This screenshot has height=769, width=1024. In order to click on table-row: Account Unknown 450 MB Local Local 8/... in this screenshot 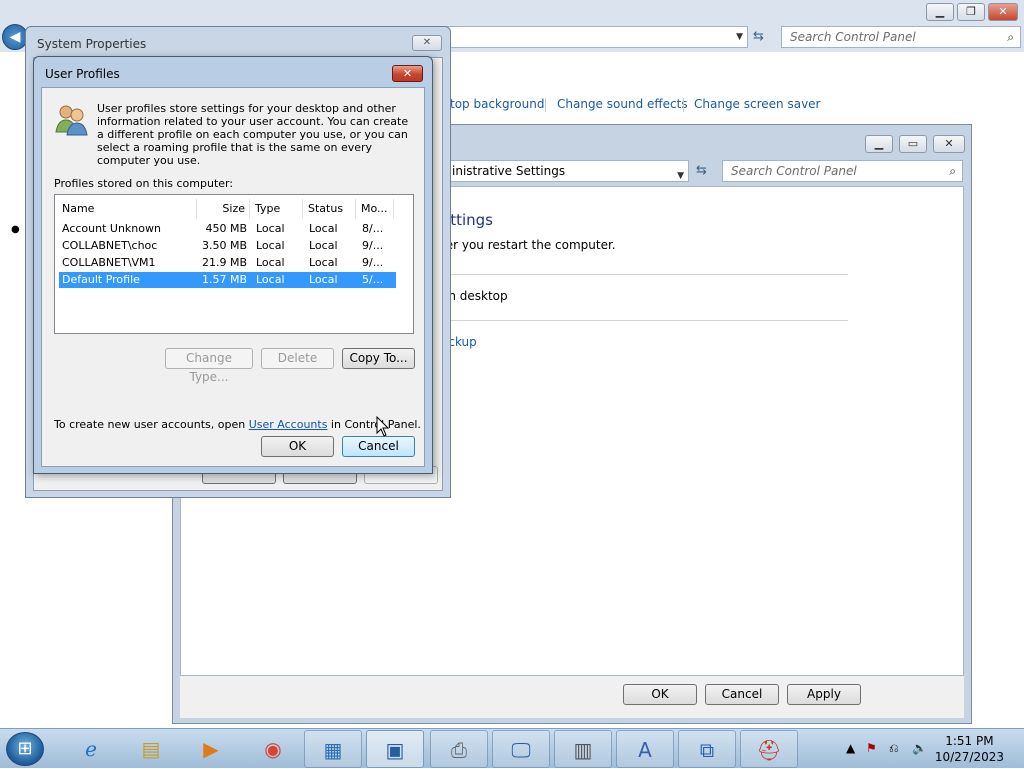, I will do `click(227, 229)`.